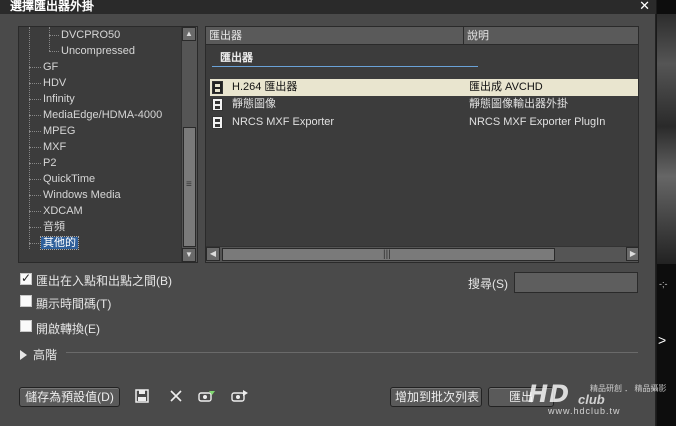  What do you see at coordinates (597, 398) in the screenshot?
I see `watermark-logo: HD club 精品研創 ． 精品攝影 www.hdclub.tw` at bounding box center [597, 398].